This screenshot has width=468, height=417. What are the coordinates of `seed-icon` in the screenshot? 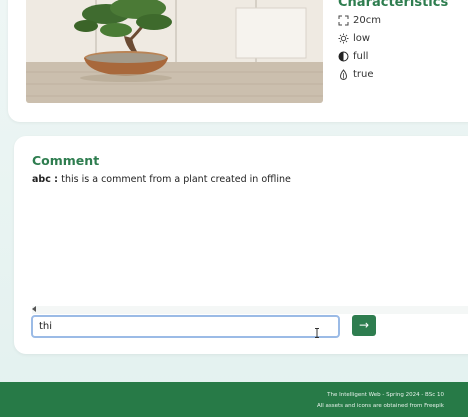 It's located at (343, 74).